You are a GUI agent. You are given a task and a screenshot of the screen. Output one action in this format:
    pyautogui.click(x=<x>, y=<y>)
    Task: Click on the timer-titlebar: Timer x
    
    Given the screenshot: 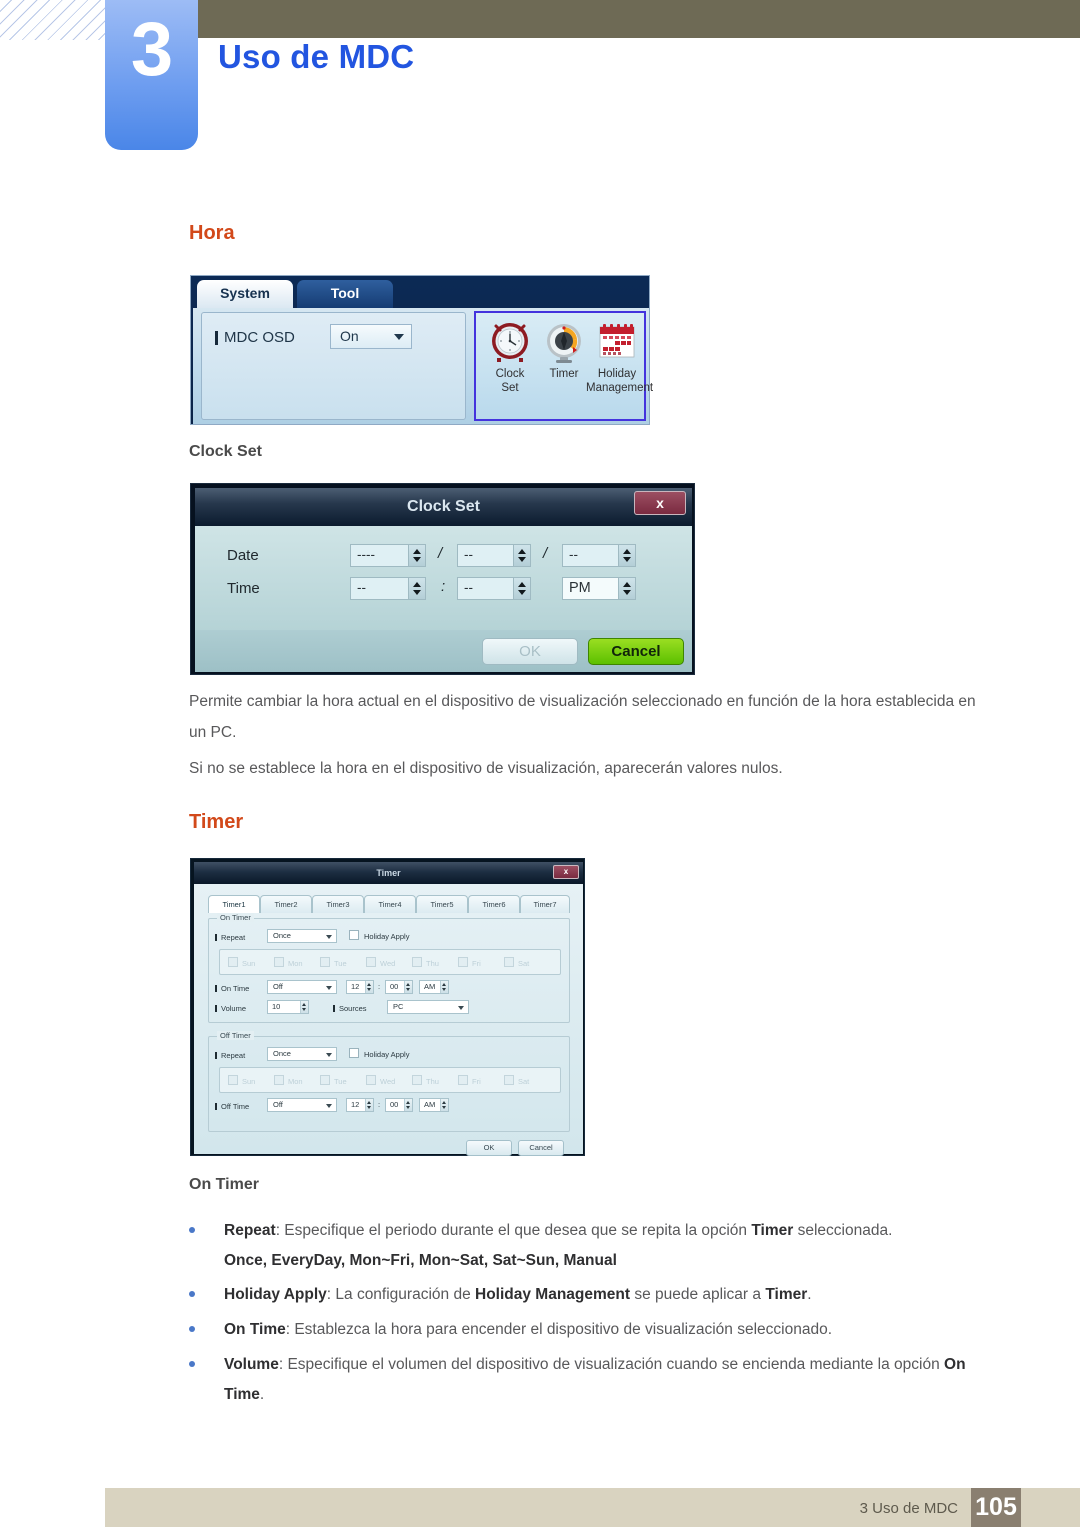 What is the action you would take?
    pyautogui.click(x=388, y=873)
    